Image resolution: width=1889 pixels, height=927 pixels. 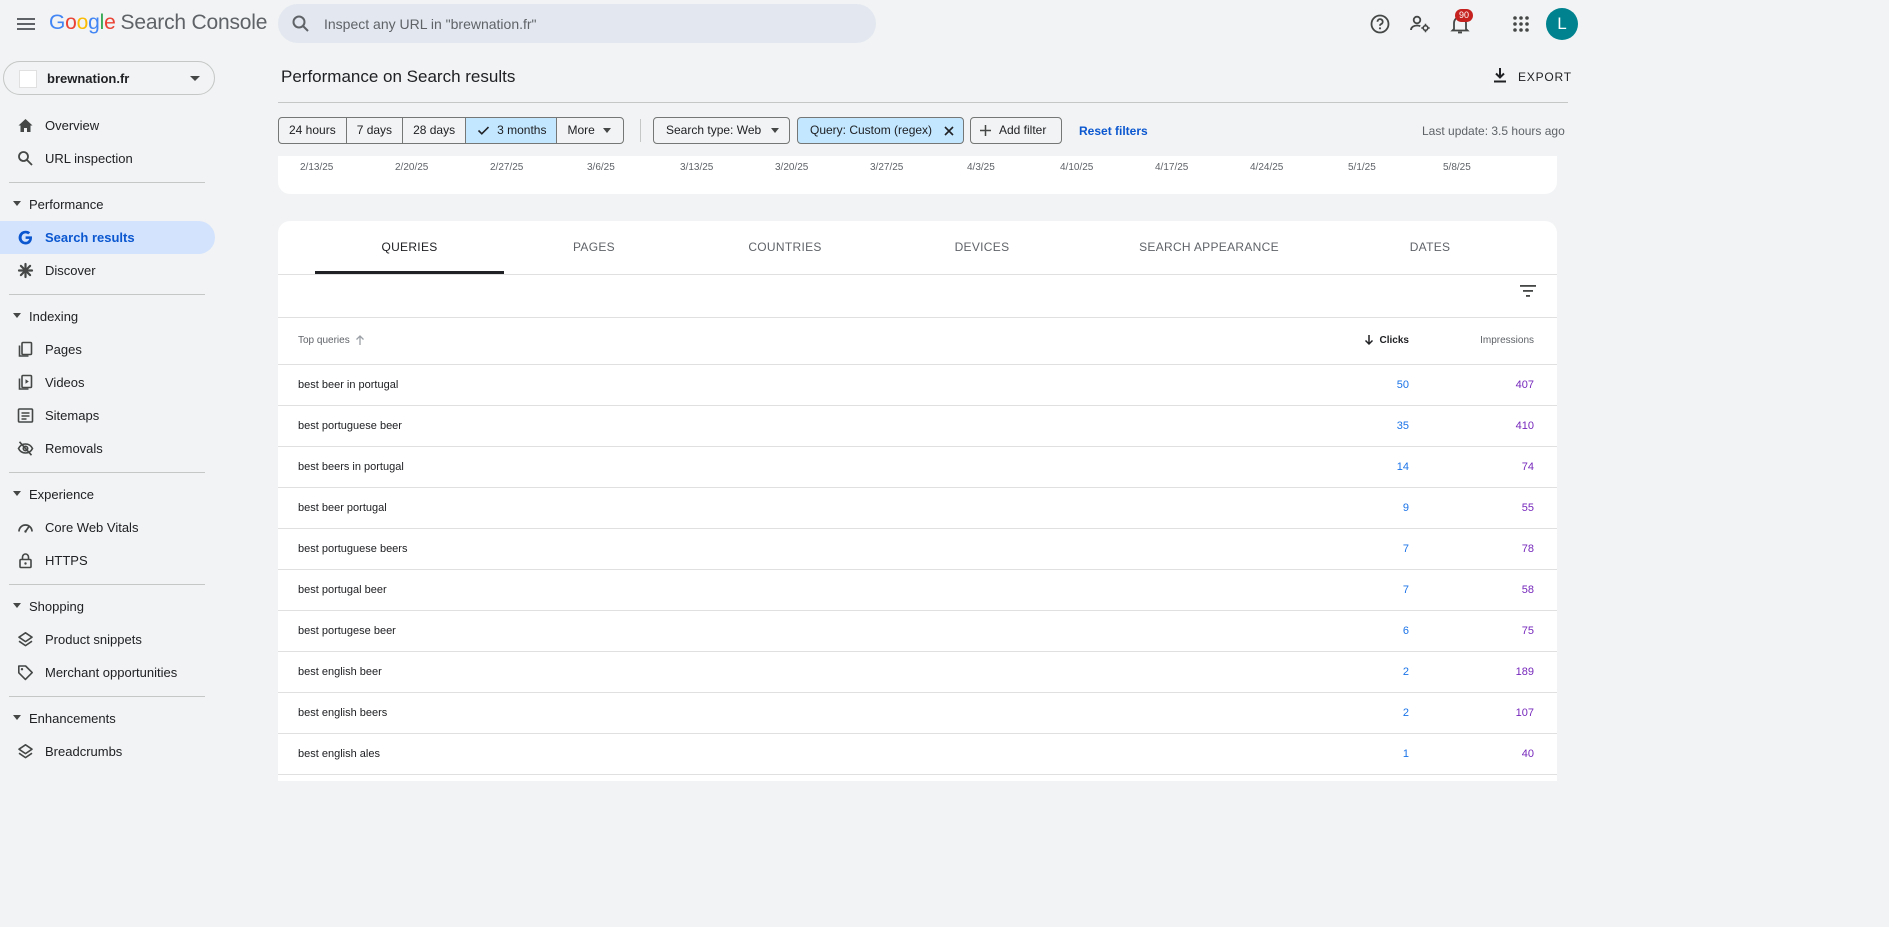 What do you see at coordinates (1528, 291) in the screenshot?
I see `filter-rows-icon` at bounding box center [1528, 291].